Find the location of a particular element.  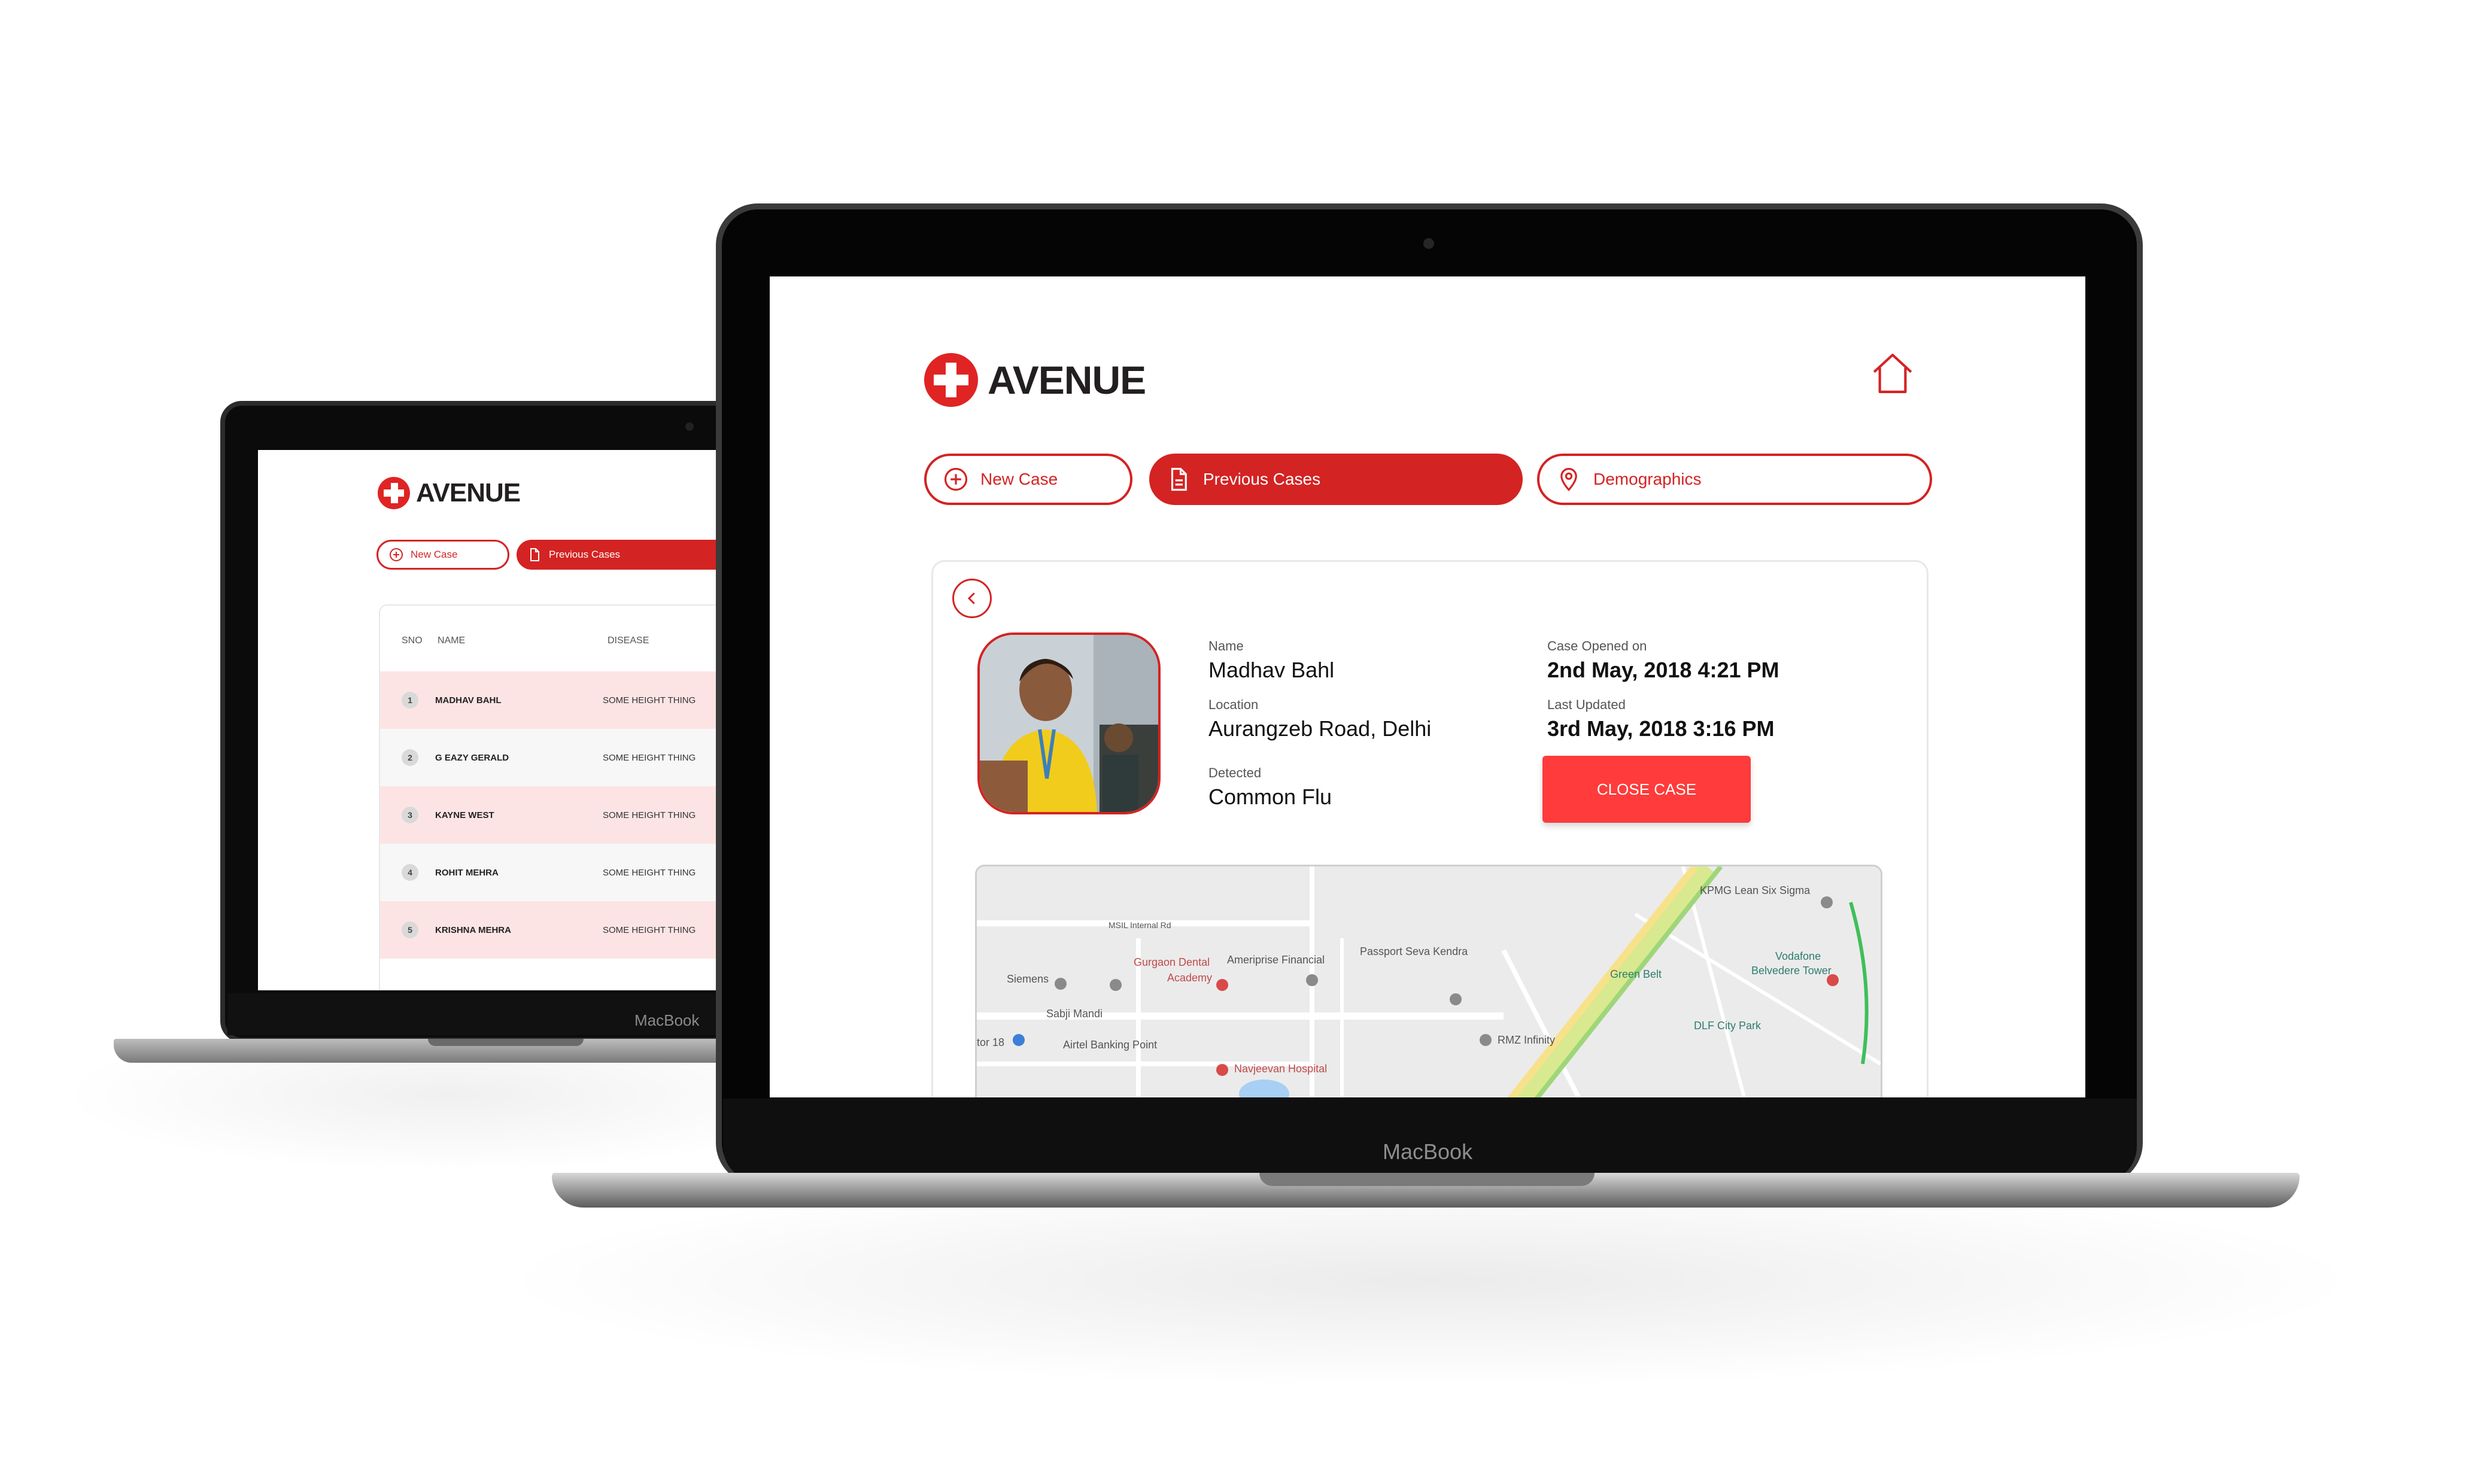

front-laptop-camera is located at coordinates (1428, 243).